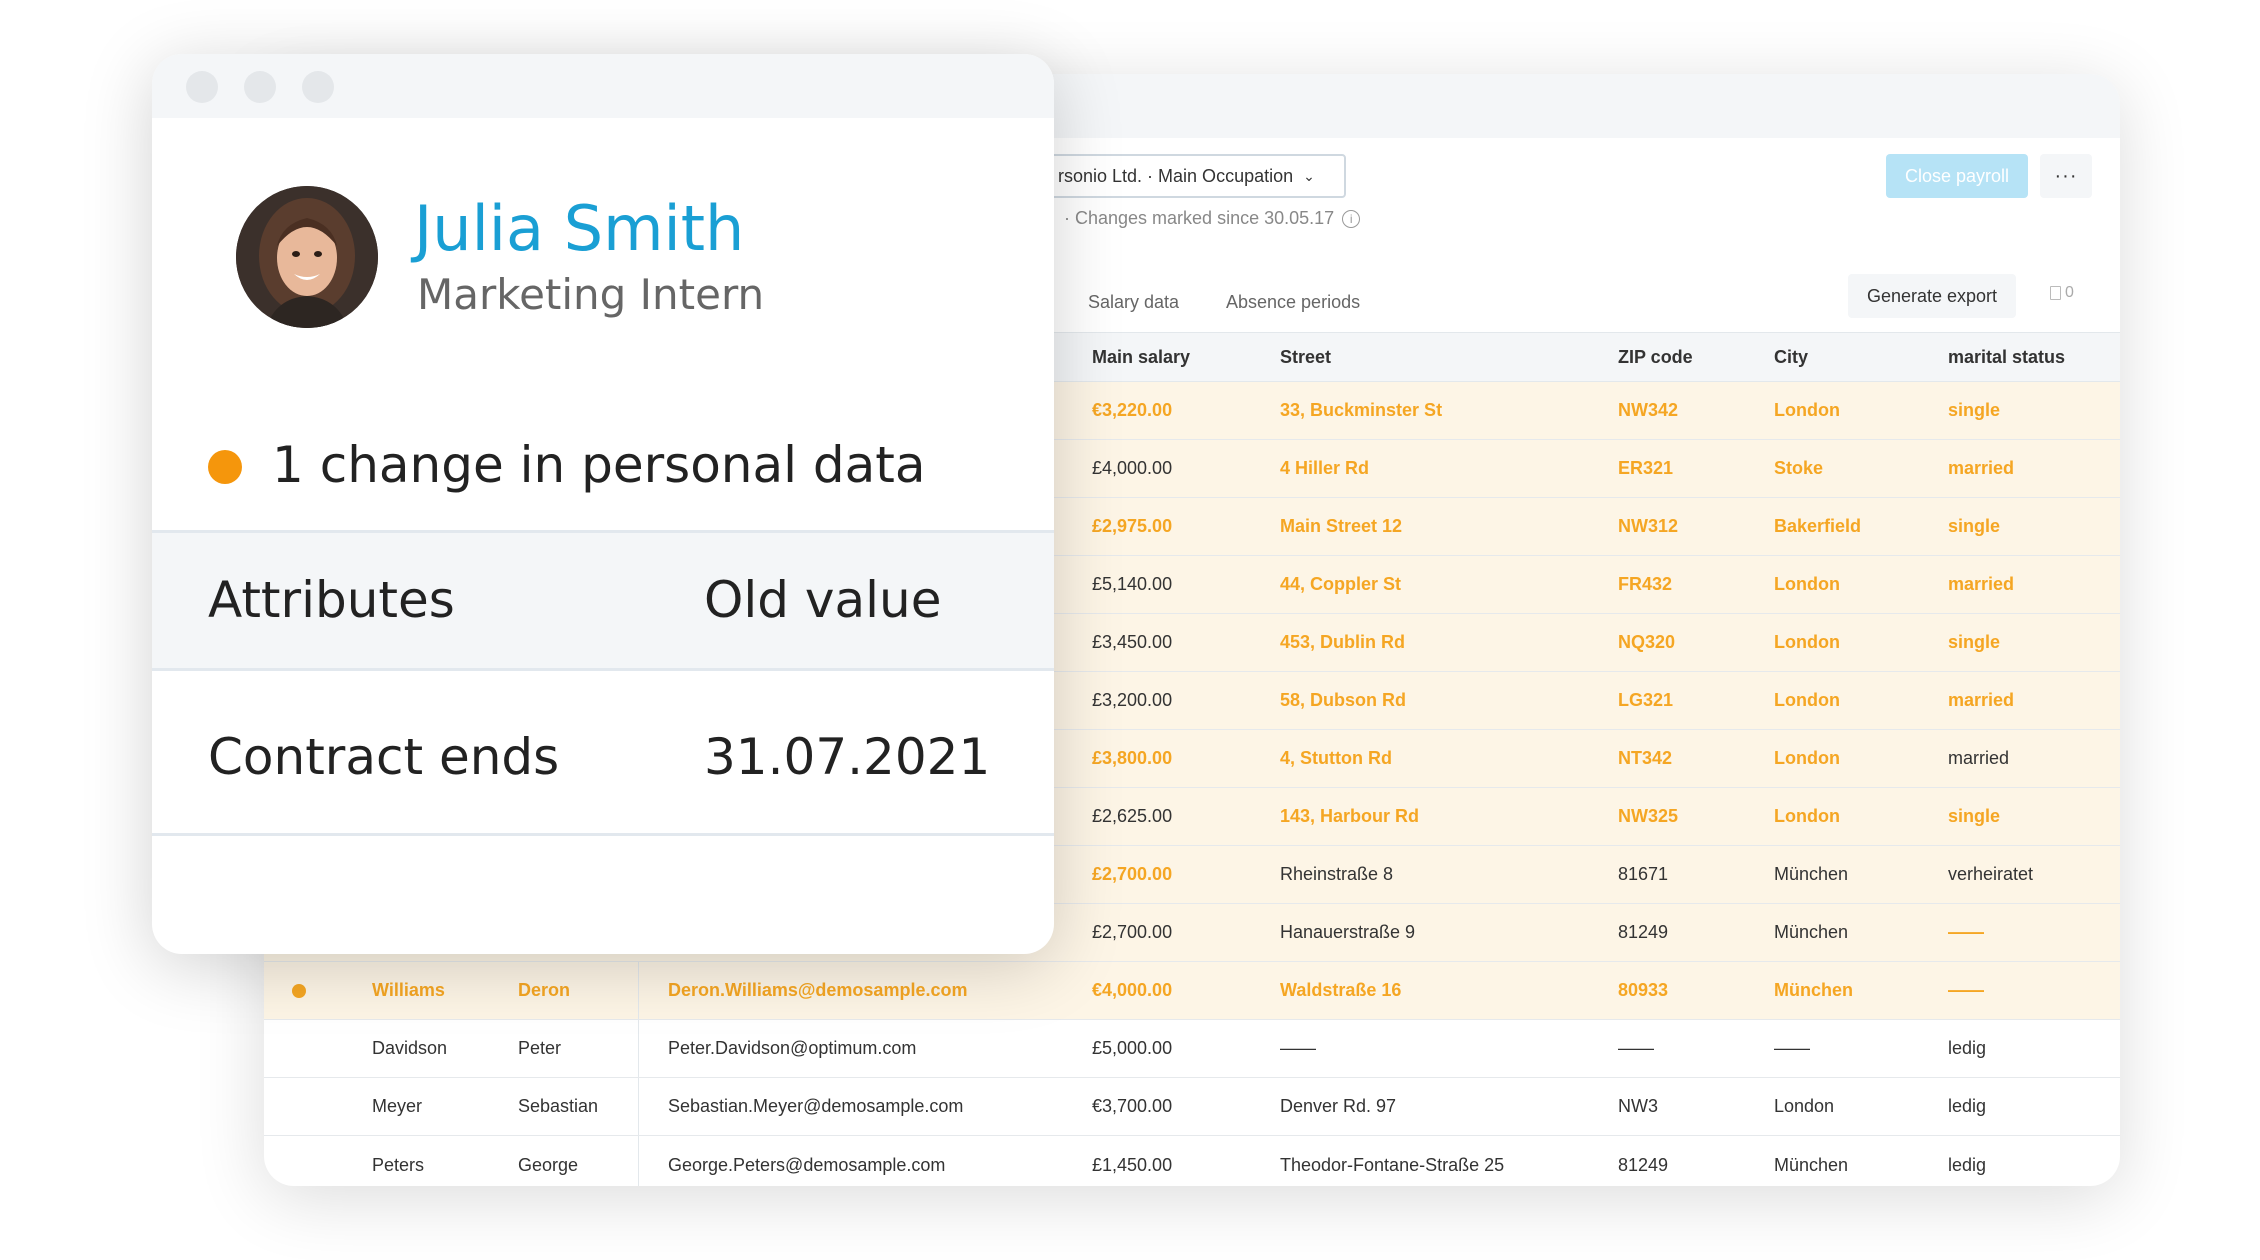 Image resolution: width=2260 pixels, height=1260 pixels. Describe the element at coordinates (1132, 526) in the screenshot. I see `salary-cell: £2,975.00` at that location.